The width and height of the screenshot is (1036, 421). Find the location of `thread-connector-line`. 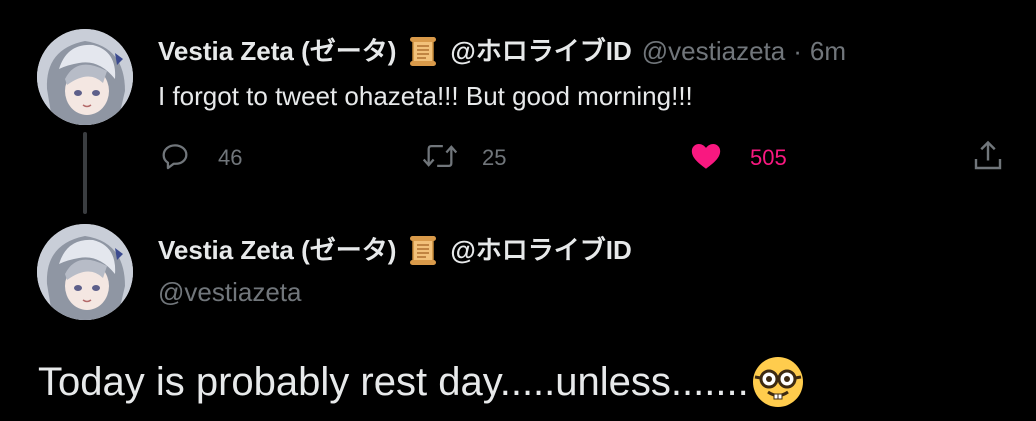

thread-connector-line is located at coordinates (85, 173).